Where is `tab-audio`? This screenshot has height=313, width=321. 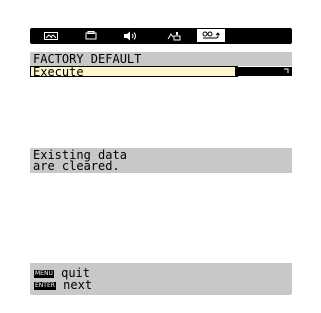
tab-audio is located at coordinates (131, 36).